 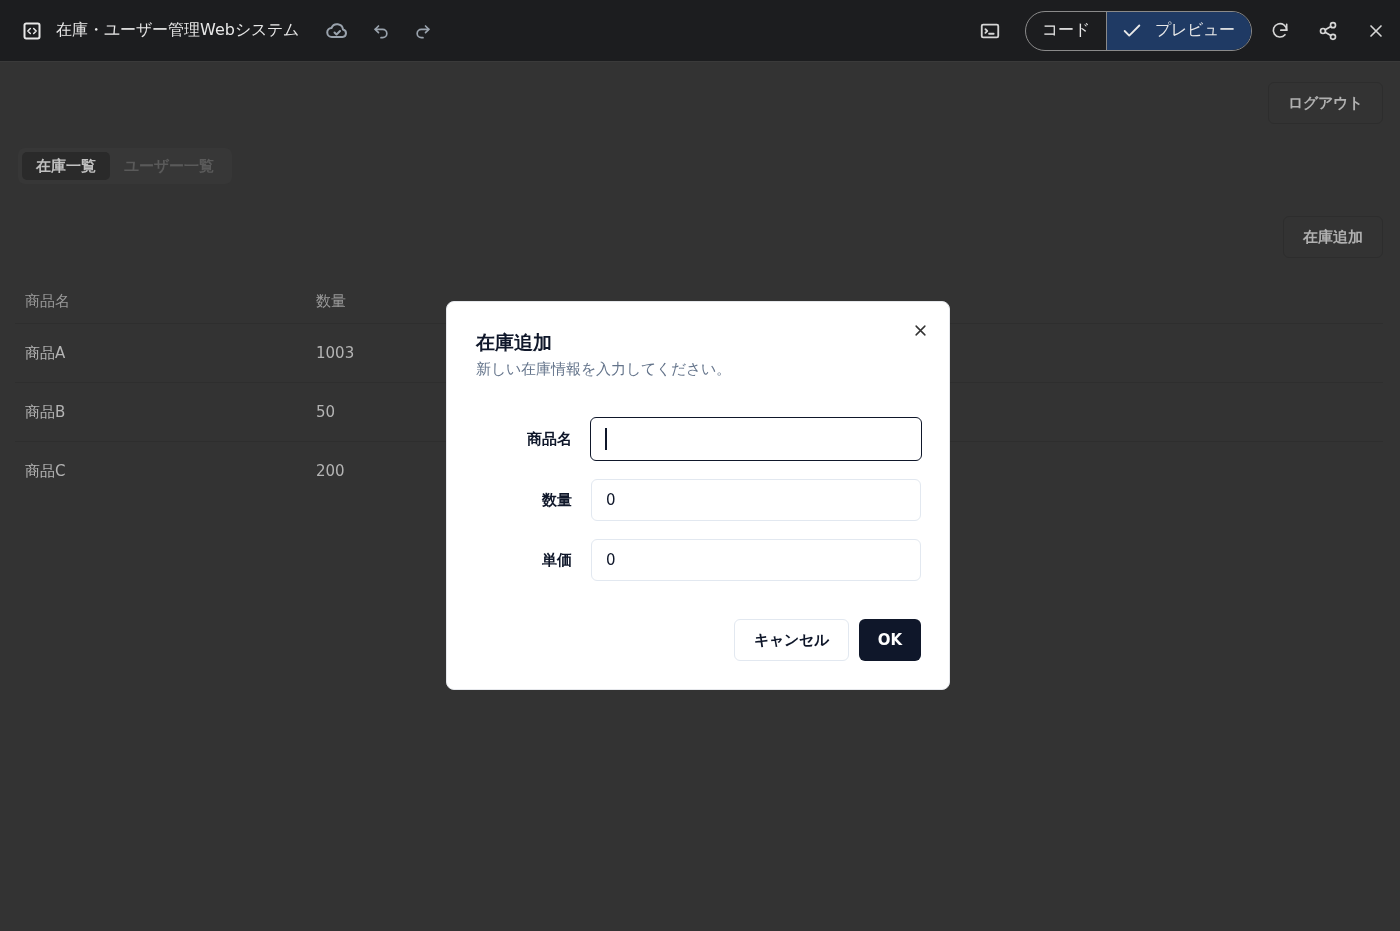 What do you see at coordinates (32, 30) in the screenshot?
I see `code-icon` at bounding box center [32, 30].